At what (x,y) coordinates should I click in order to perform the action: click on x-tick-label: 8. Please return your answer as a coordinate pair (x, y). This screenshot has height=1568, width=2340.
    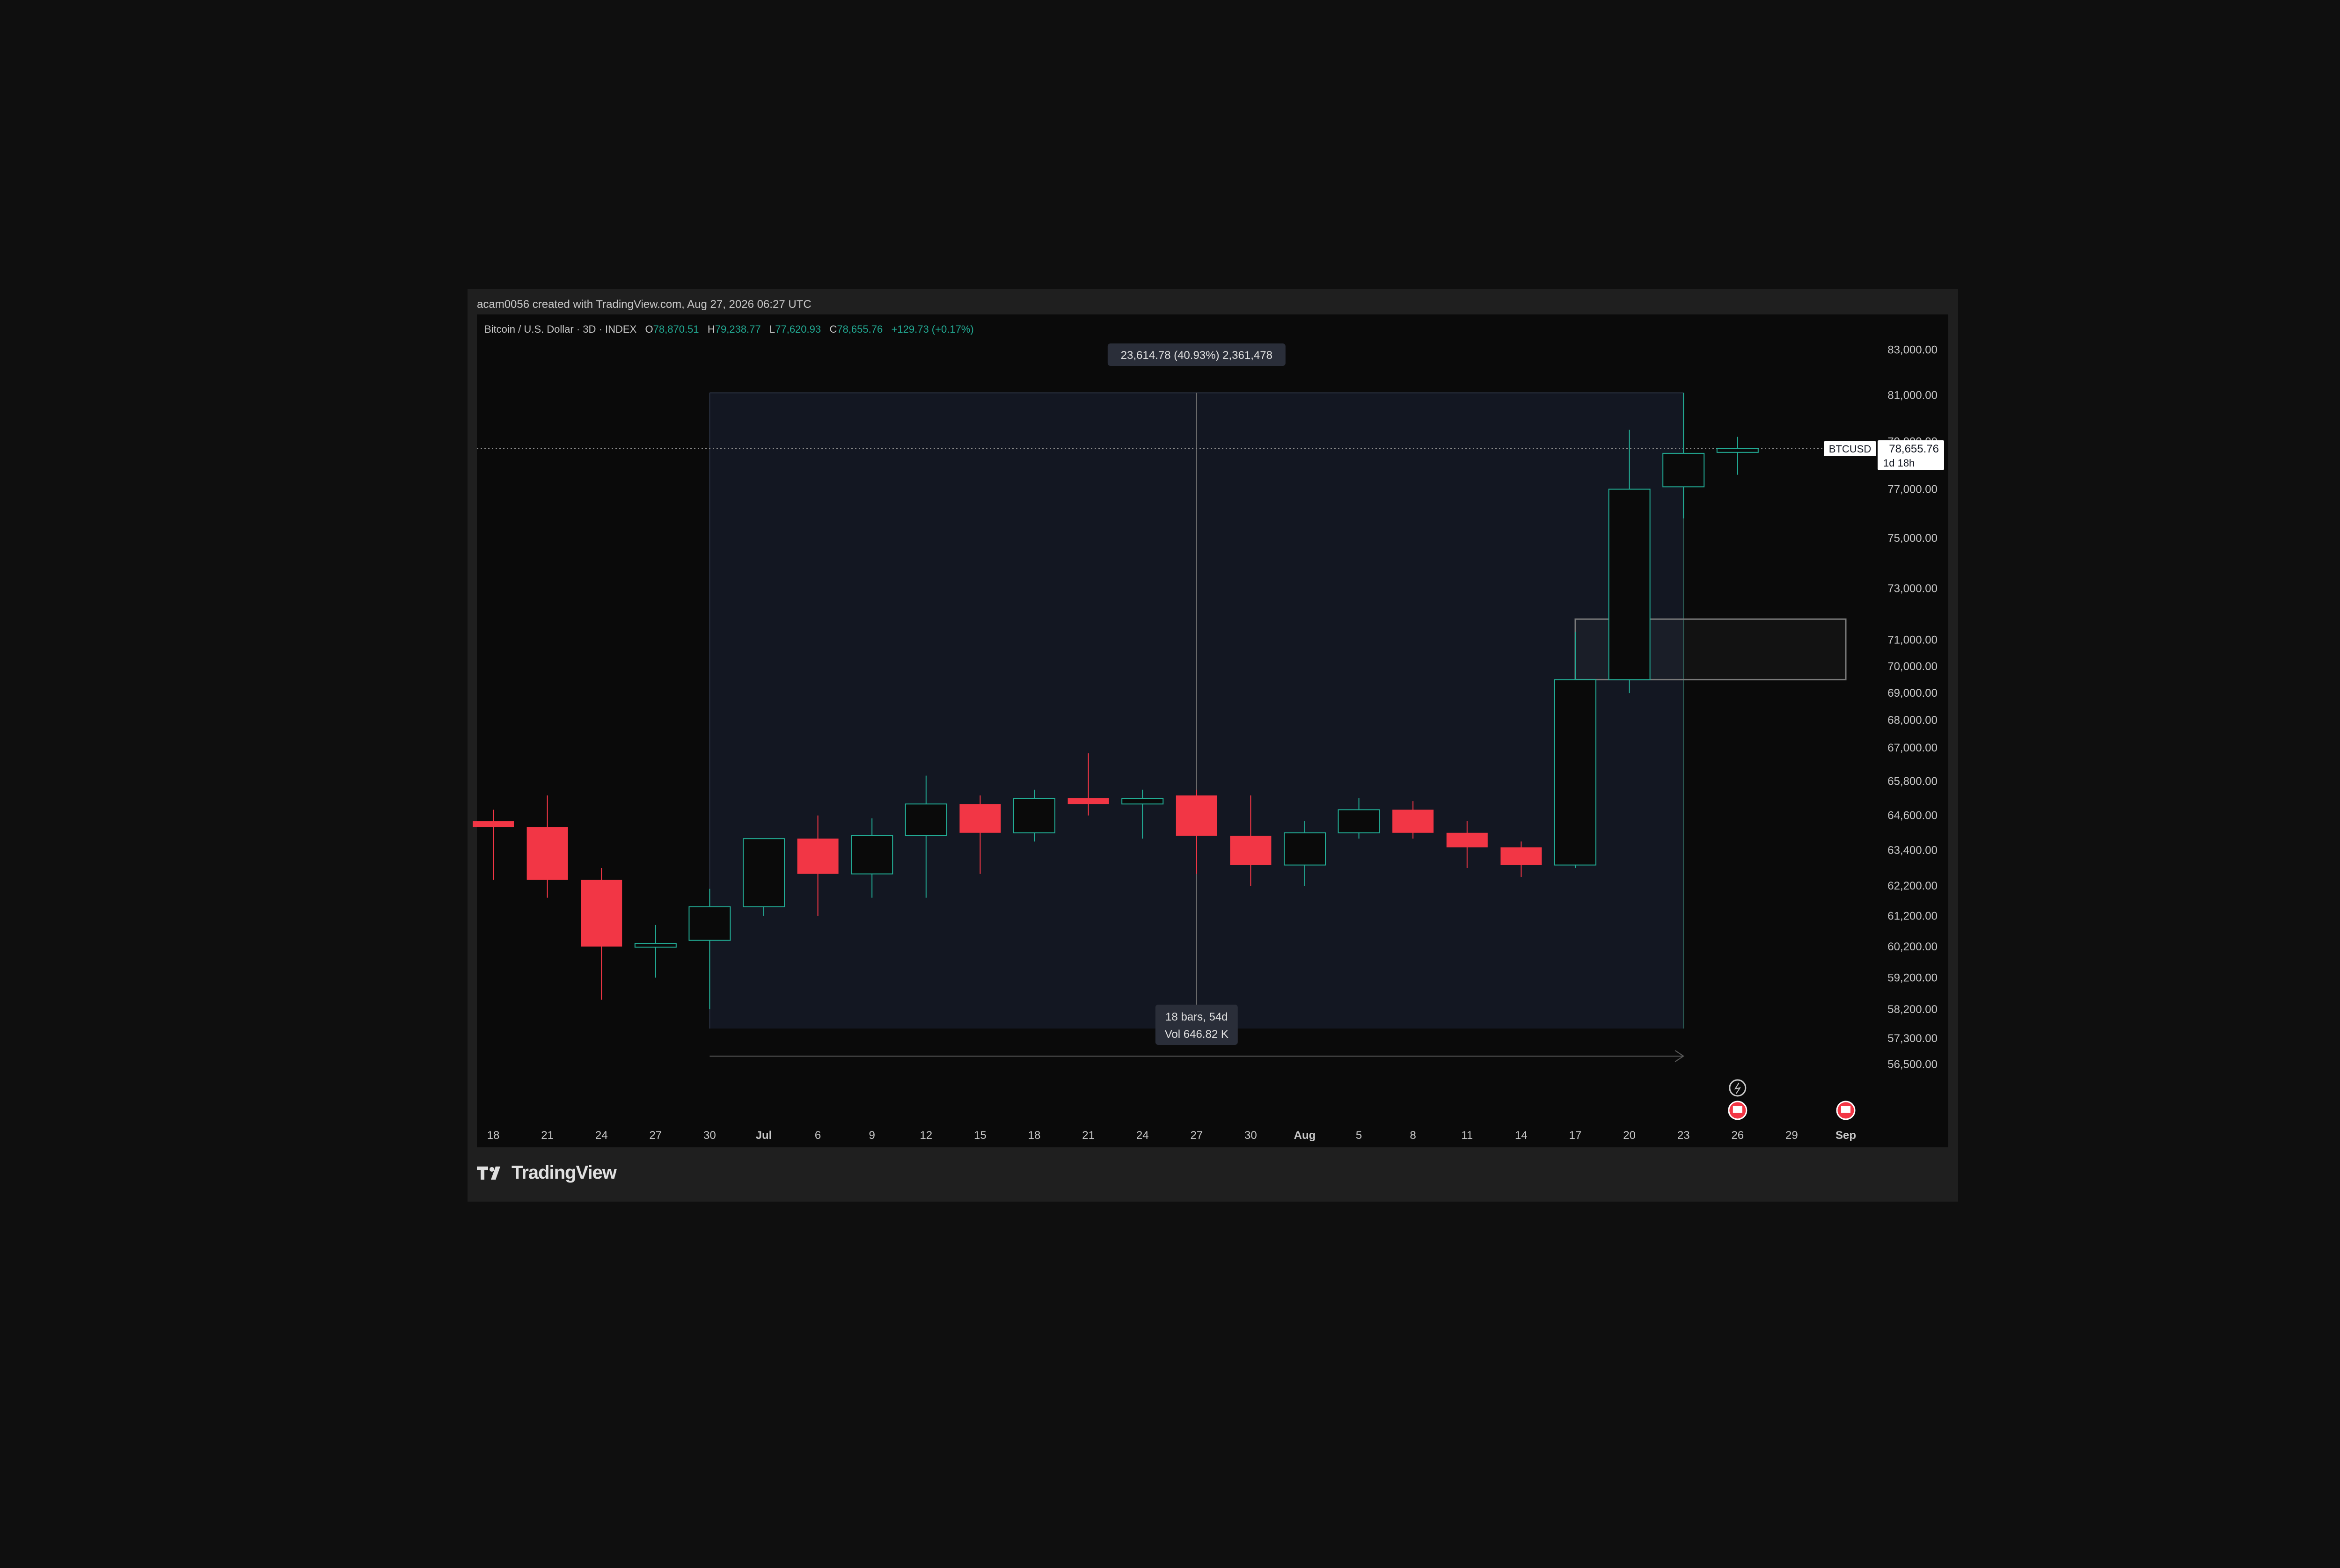
    Looking at the image, I should click on (1413, 1135).